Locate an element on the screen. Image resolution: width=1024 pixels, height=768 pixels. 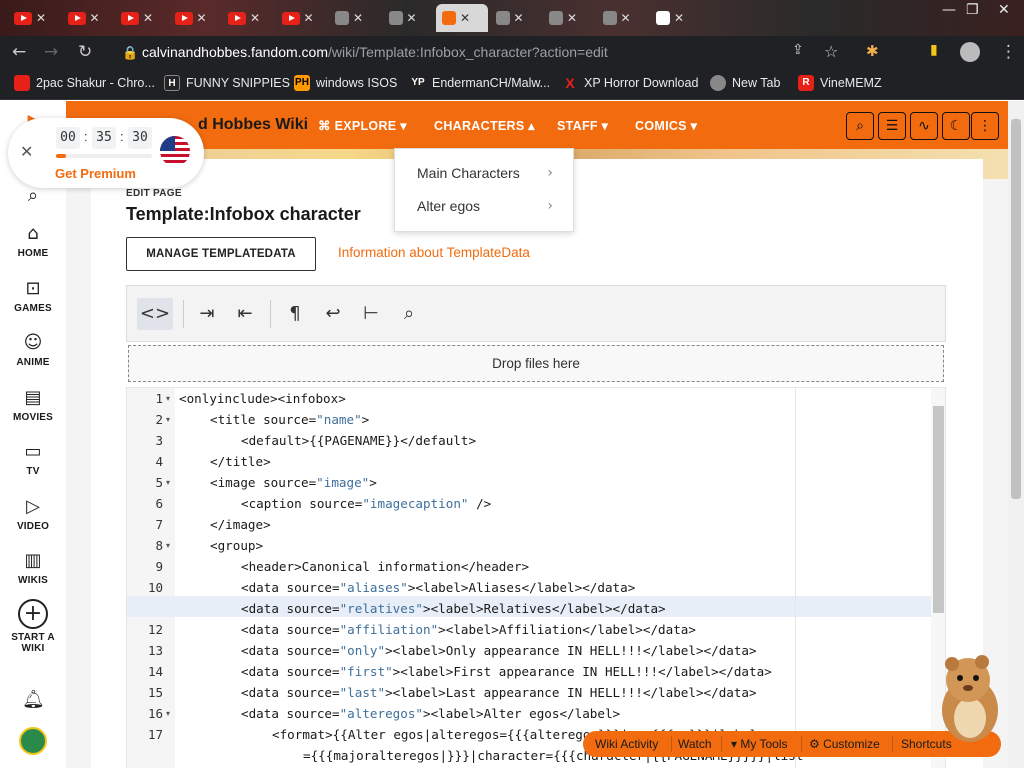
indent-icon: ⇥ is located at coordinates (207, 314).